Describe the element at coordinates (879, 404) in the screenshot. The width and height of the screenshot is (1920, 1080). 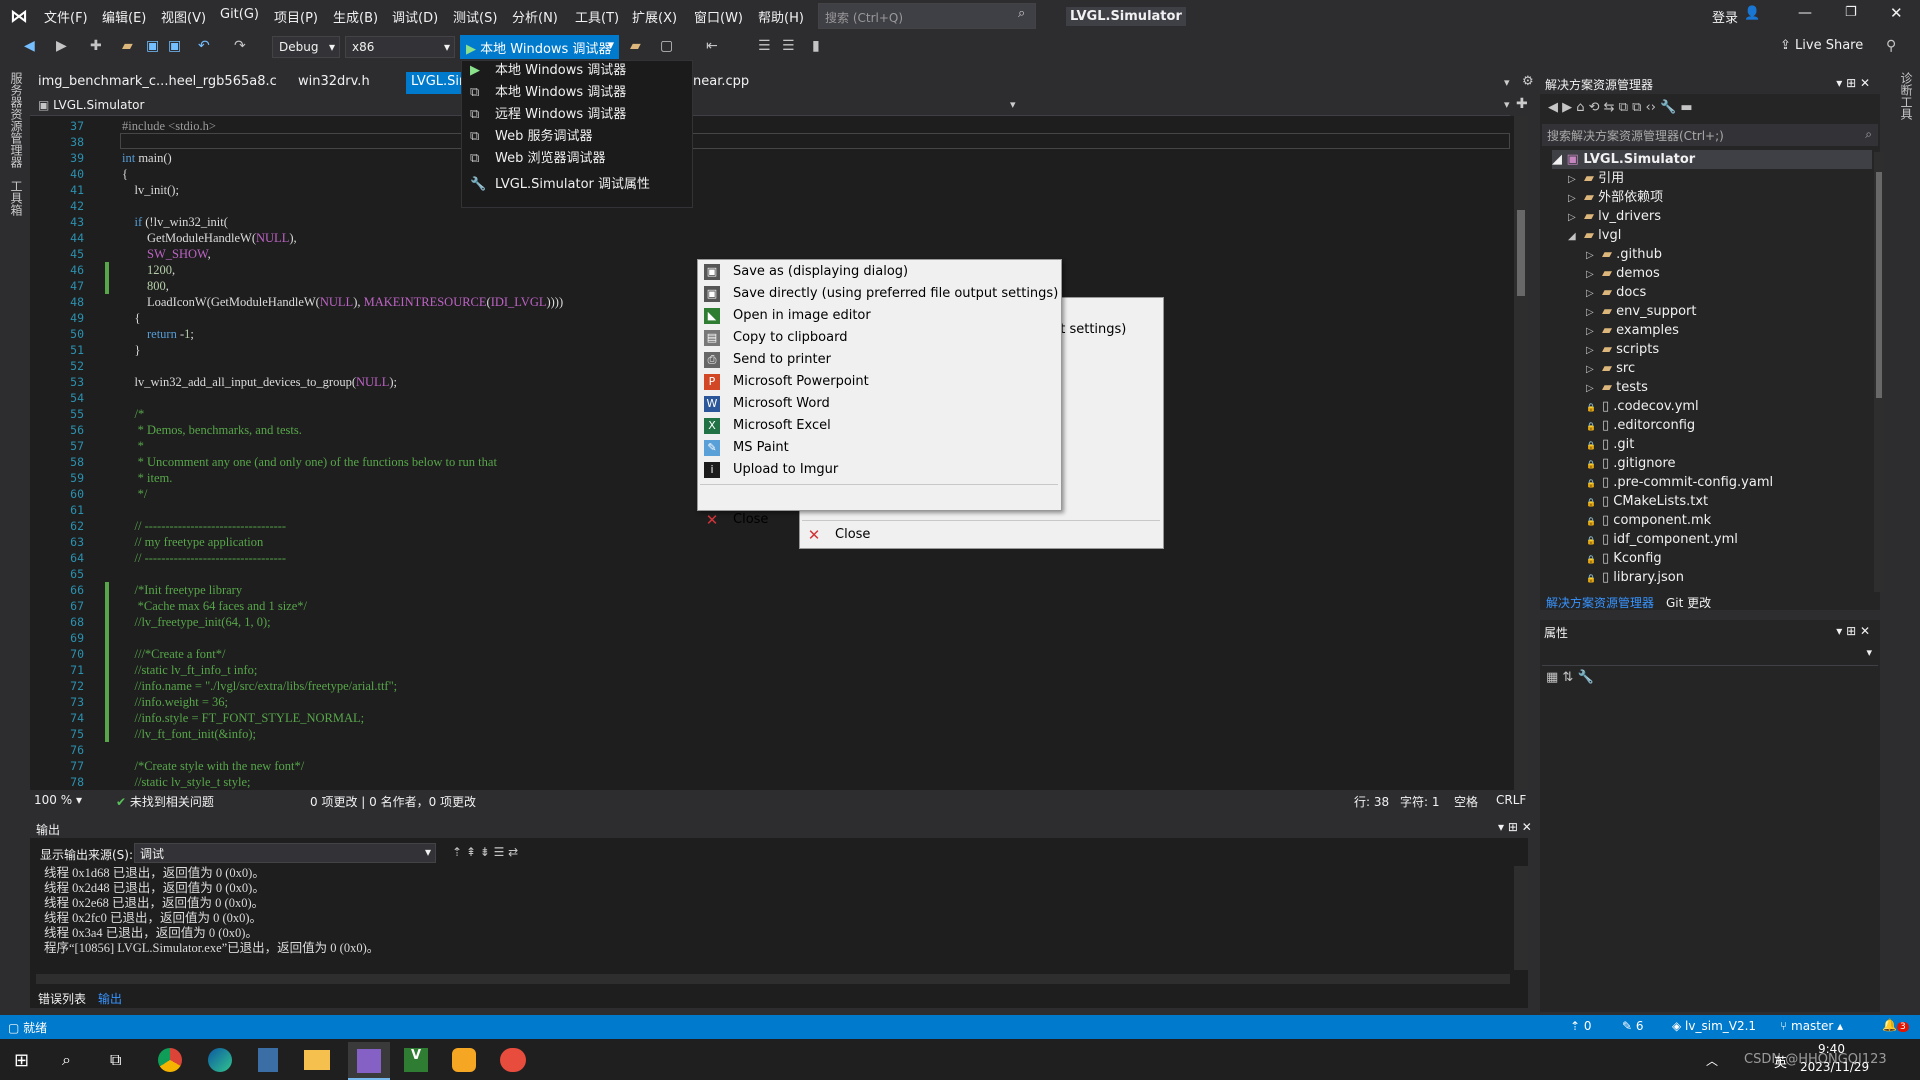
I see `context-menu-item: W Microsoft Word` at that location.